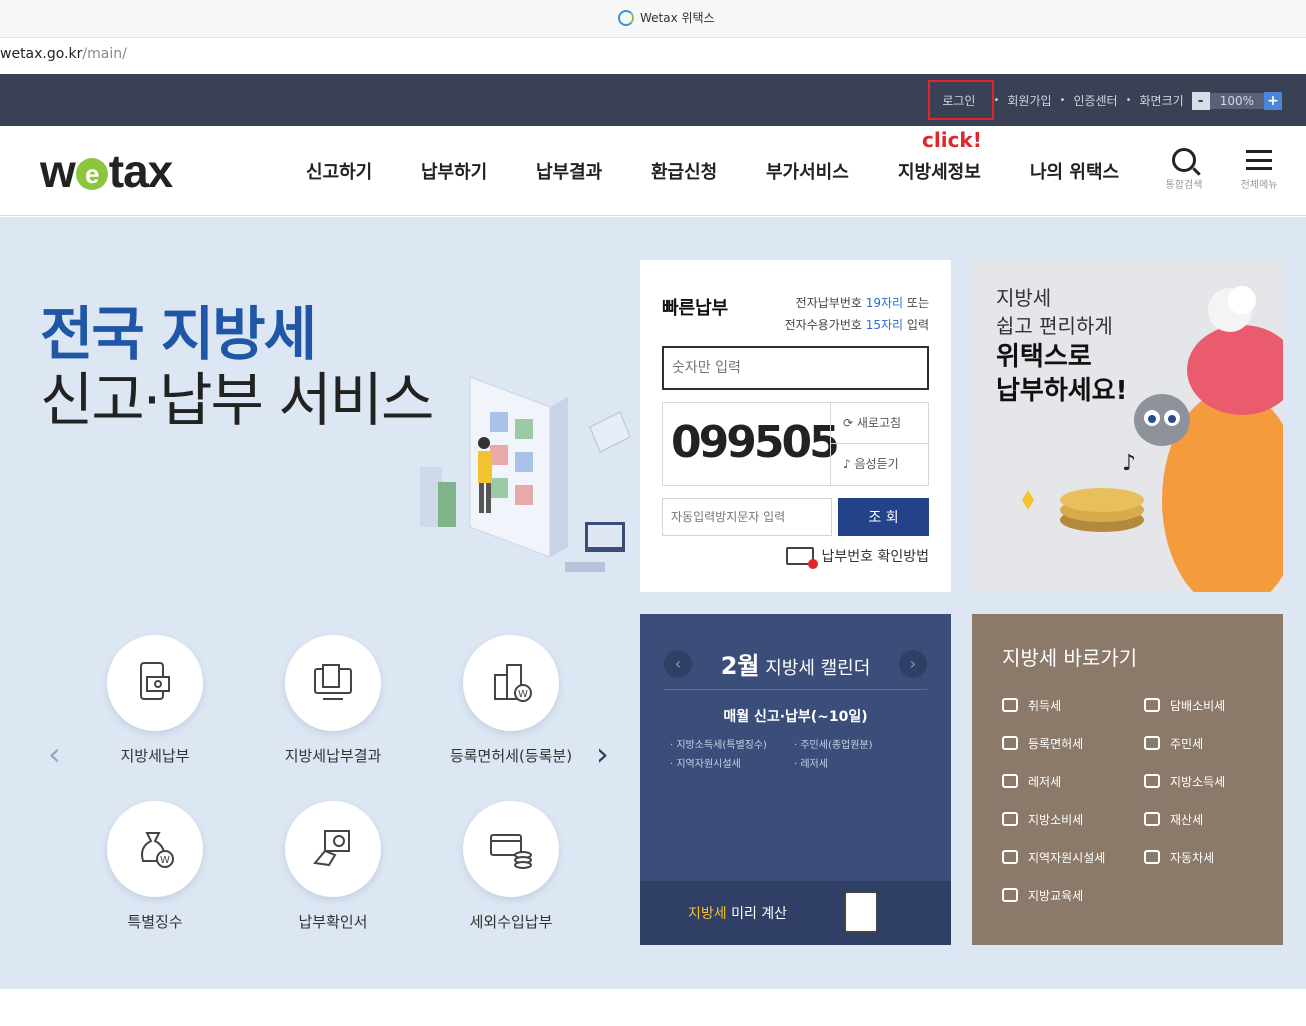 This screenshot has height=1026, width=1306. Describe the element at coordinates (333, 700) in the screenshot. I see `service-local-tax-result: 지방세납부결과` at that location.